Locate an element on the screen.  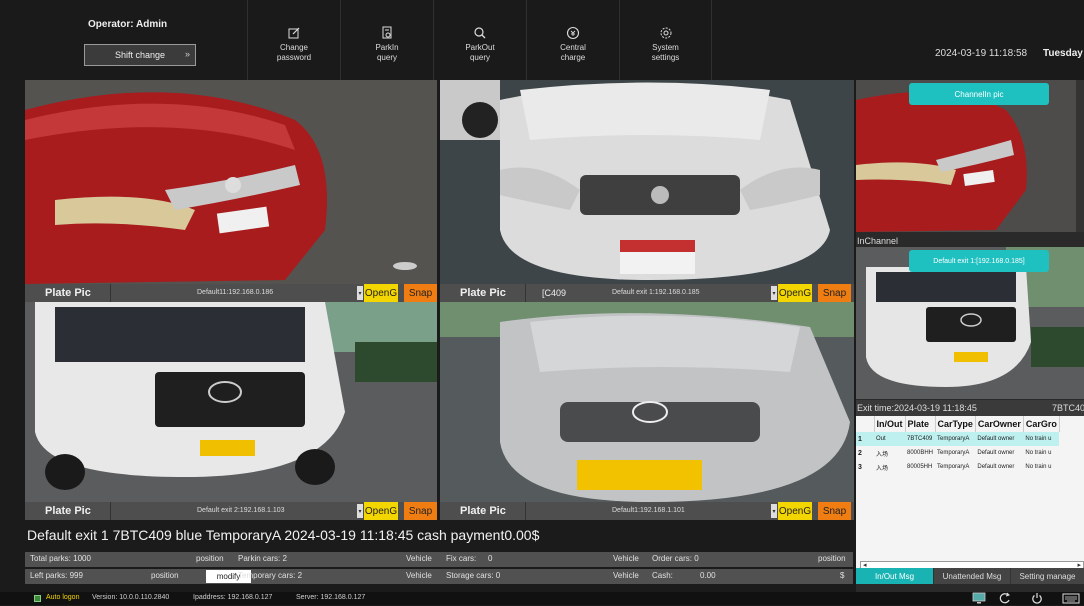
server-text: Server: 192.168.0.127 is located at coordinates (331, 597).